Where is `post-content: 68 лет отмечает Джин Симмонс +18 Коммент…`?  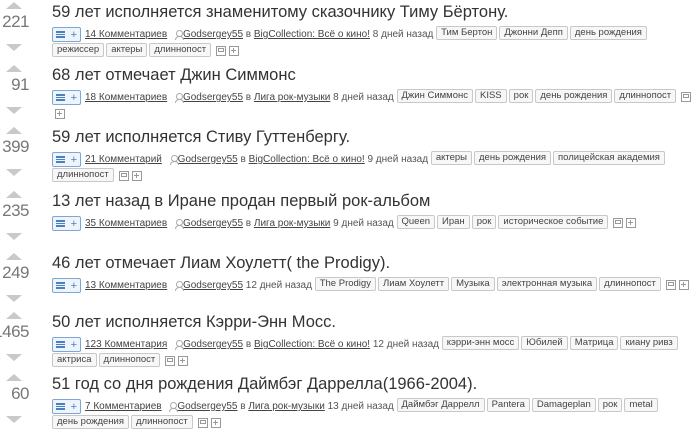 post-content: 68 лет отмечает Джин Симмонс +18 Коммент… is located at coordinates (376, 94).